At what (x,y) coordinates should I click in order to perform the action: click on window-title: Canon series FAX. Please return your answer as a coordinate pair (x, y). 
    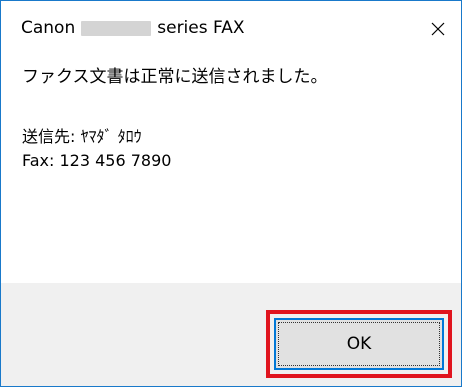
    Looking at the image, I should click on (133, 28).